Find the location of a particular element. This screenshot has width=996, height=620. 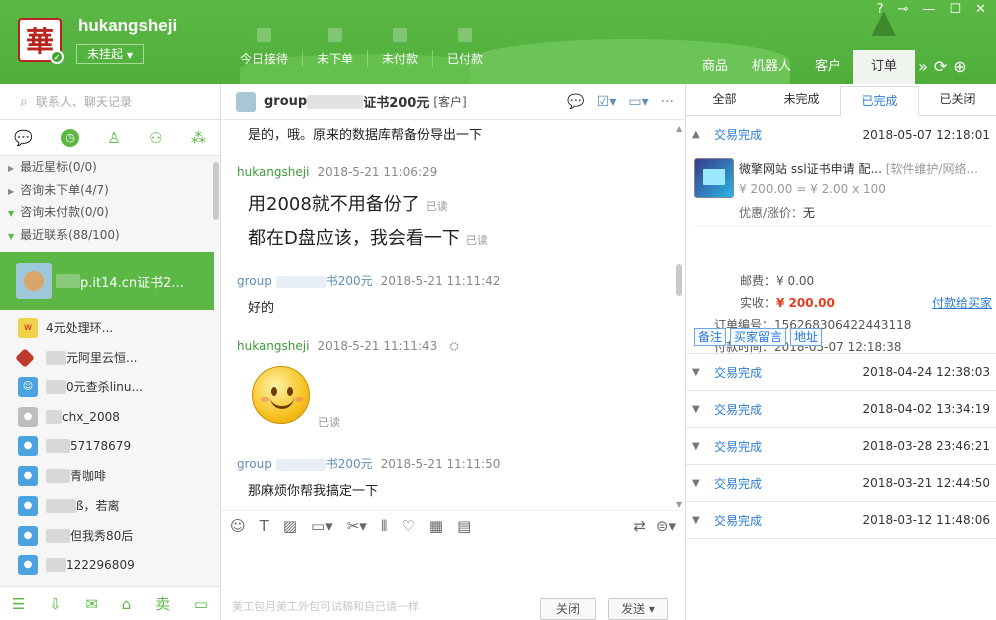

user-avatar: 華 ✓ is located at coordinates (41, 41).